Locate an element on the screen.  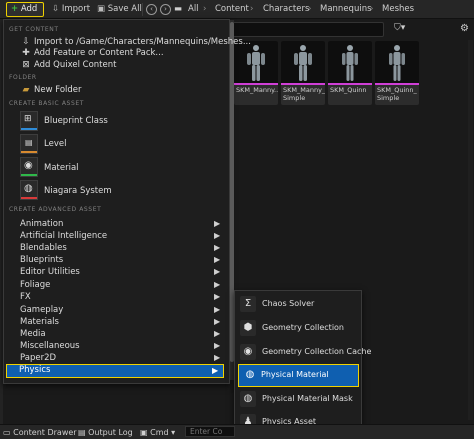
search-input is located at coordinates (308, 29).